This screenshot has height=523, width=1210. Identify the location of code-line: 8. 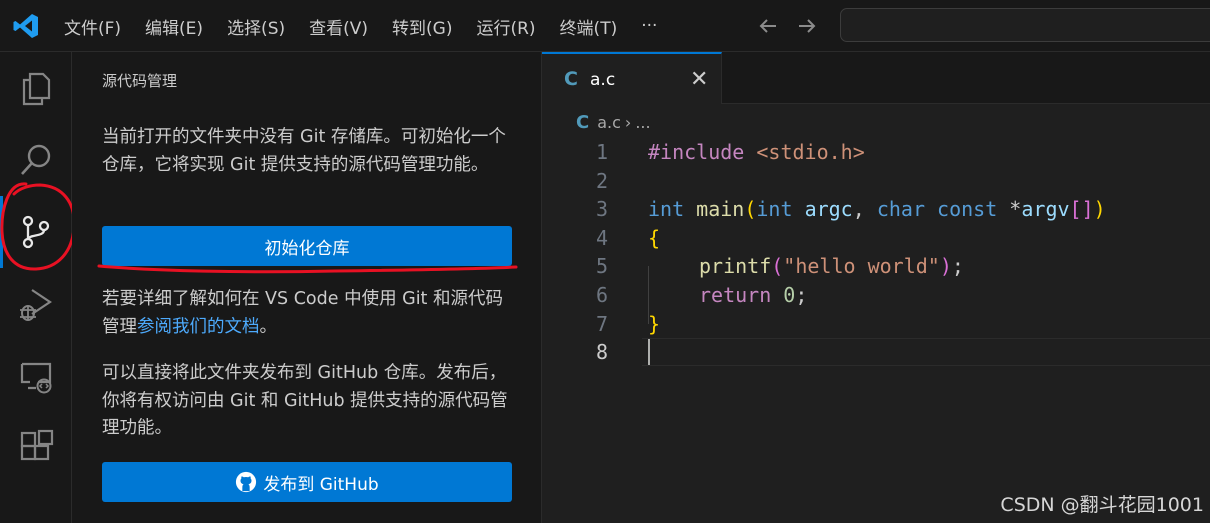
(876, 352).